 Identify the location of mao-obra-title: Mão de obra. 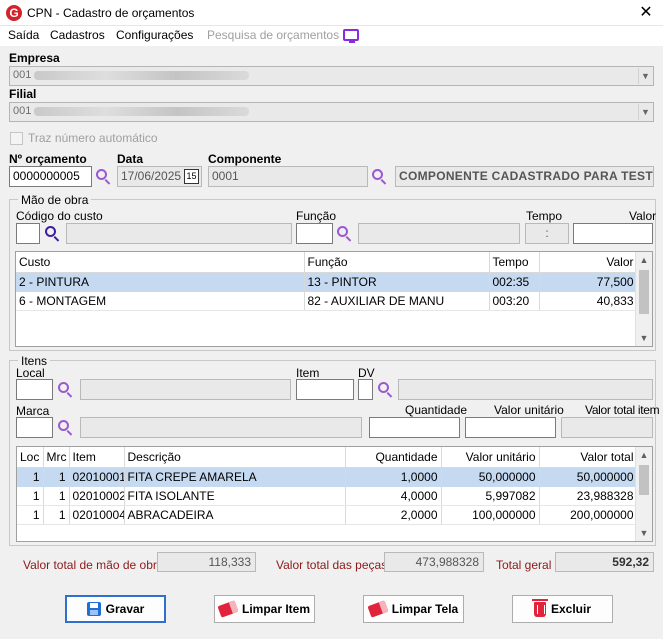
(55, 200).